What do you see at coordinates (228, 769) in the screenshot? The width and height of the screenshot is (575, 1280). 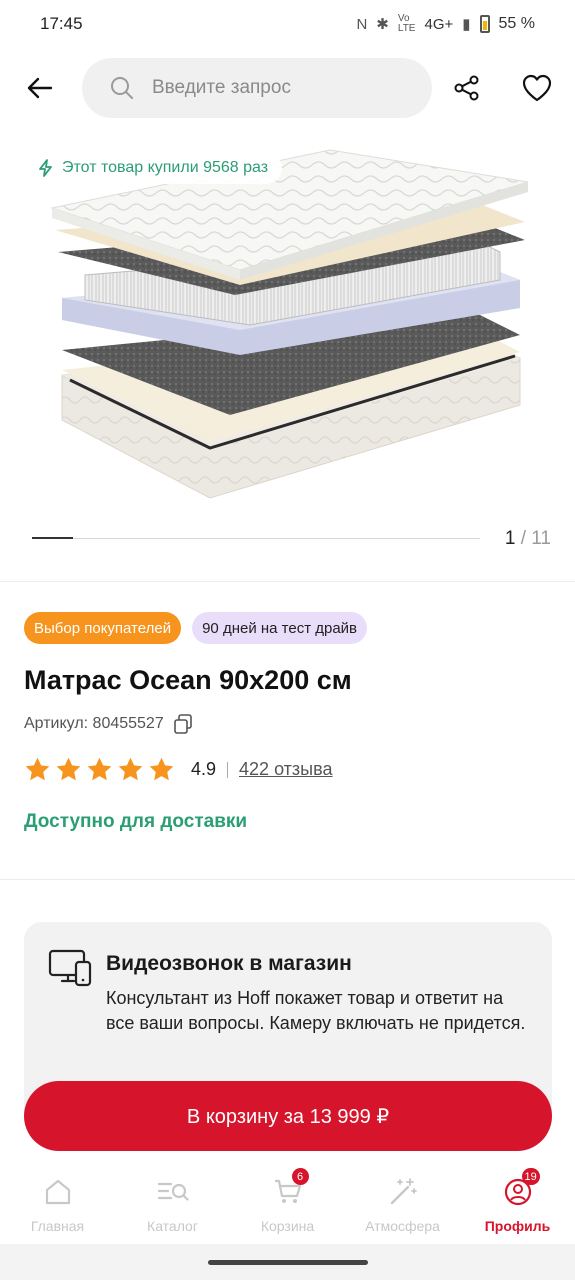 I see `rating-separator` at bounding box center [228, 769].